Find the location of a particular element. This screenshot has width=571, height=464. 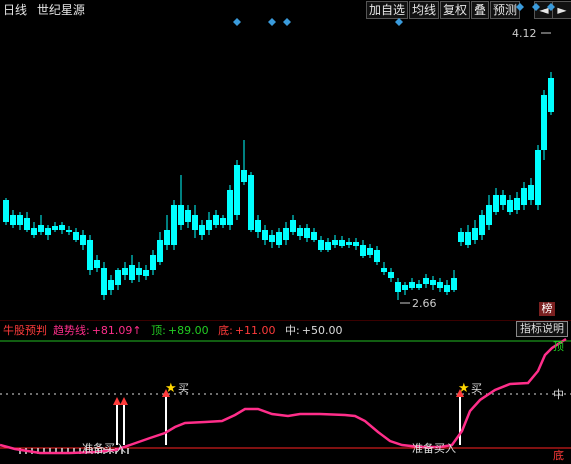

panel-divider is located at coordinates (285, 320).